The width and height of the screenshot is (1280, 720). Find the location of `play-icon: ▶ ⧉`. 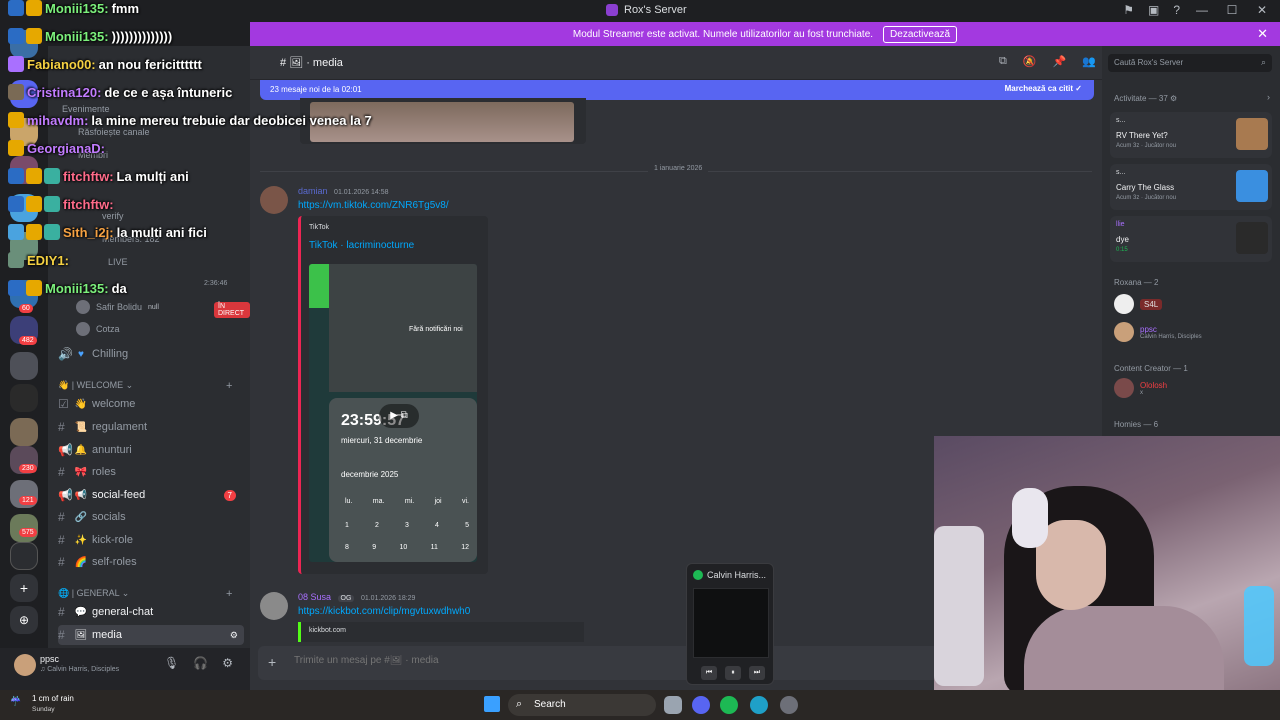

play-icon: ▶ ⧉ is located at coordinates (399, 416).